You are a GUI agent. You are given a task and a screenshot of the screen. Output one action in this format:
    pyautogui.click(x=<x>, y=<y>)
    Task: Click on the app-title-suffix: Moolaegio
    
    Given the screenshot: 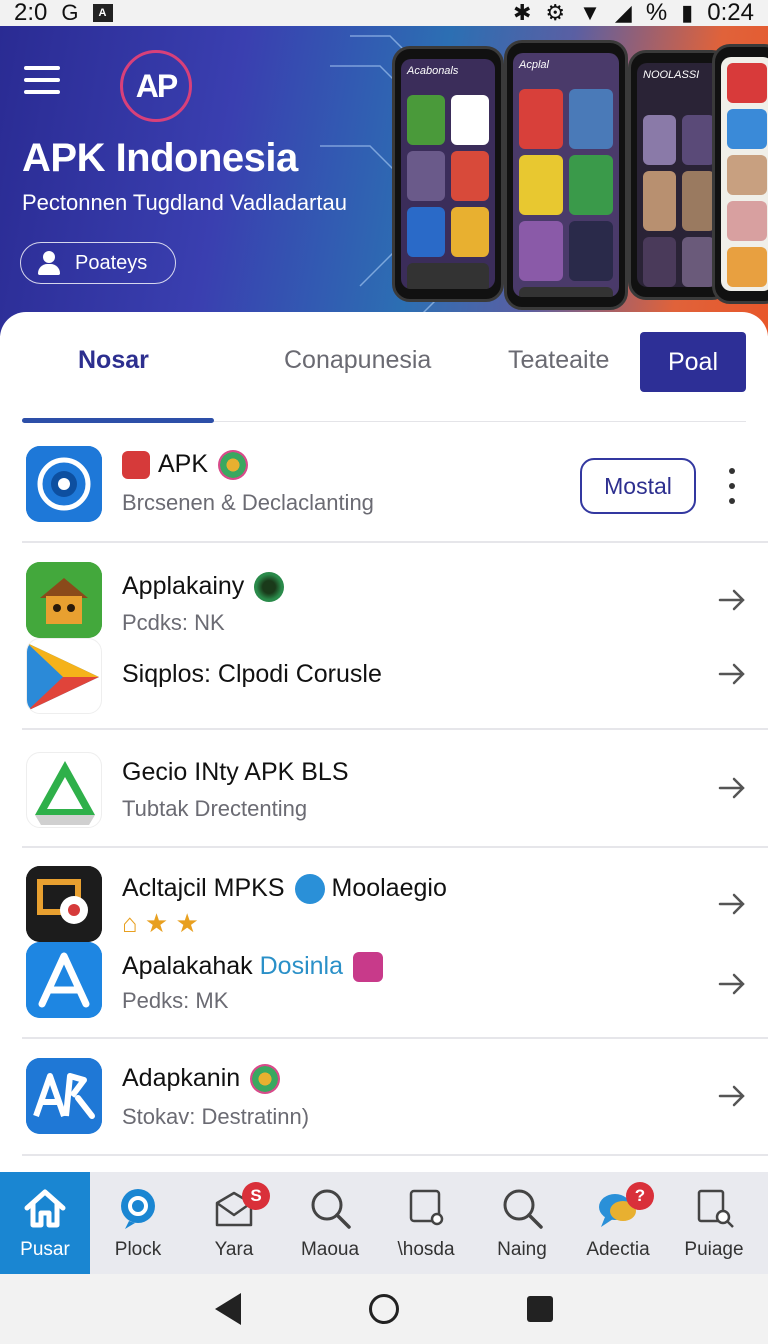 What is the action you would take?
    pyautogui.click(x=389, y=888)
    